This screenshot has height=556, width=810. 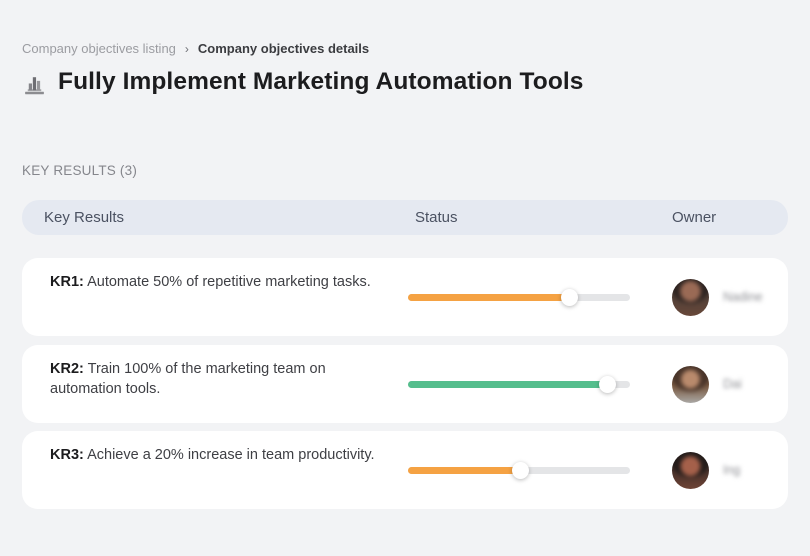 I want to click on key-result-label: KR3:, so click(x=67, y=455).